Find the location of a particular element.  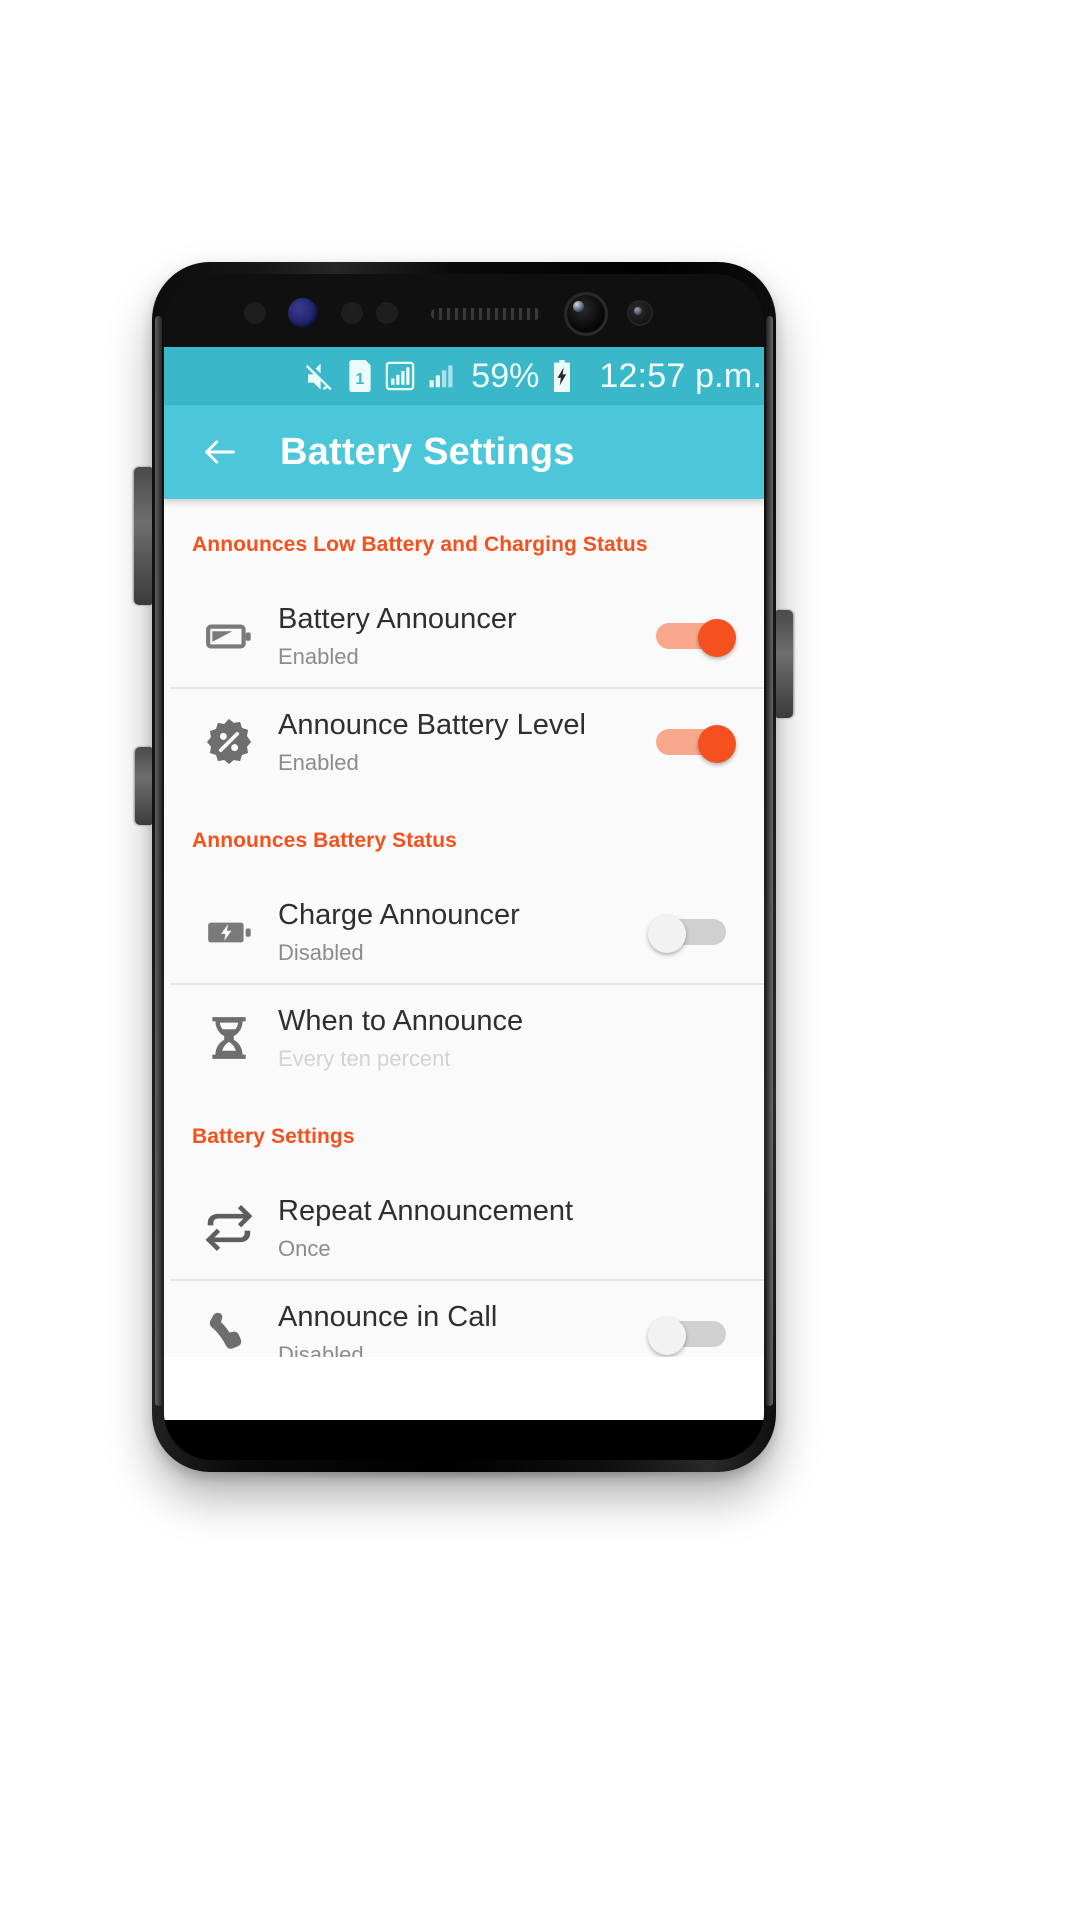

arrow-left-icon is located at coordinates (220, 452).